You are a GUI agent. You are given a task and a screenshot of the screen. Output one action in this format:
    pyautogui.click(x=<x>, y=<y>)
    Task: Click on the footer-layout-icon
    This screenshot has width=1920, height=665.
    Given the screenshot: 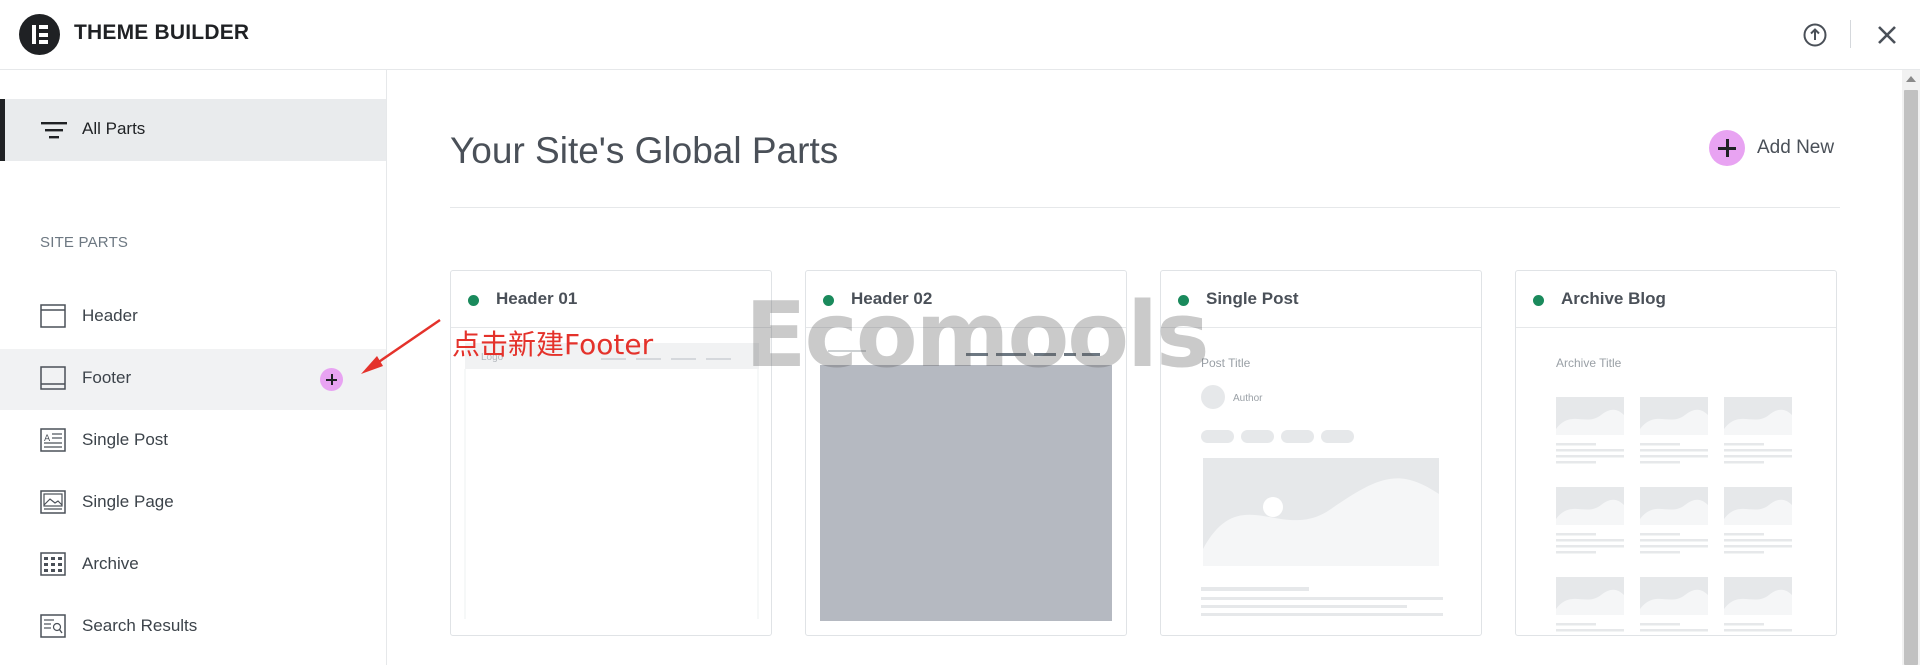 What is the action you would take?
    pyautogui.click(x=53, y=378)
    